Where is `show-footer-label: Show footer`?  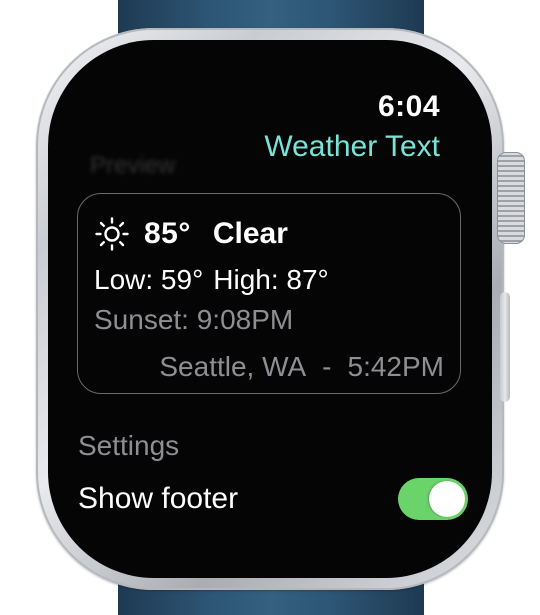
show-footer-label: Show footer is located at coordinates (158, 498).